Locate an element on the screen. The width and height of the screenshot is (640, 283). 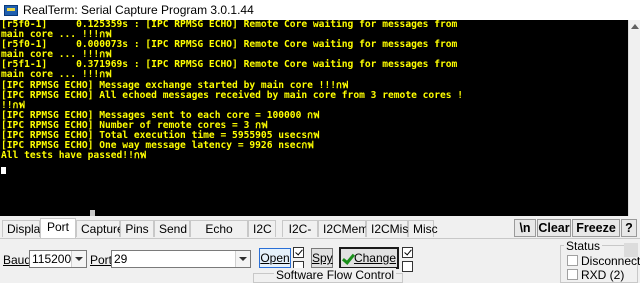
change-label: Change is located at coordinates (375, 258).